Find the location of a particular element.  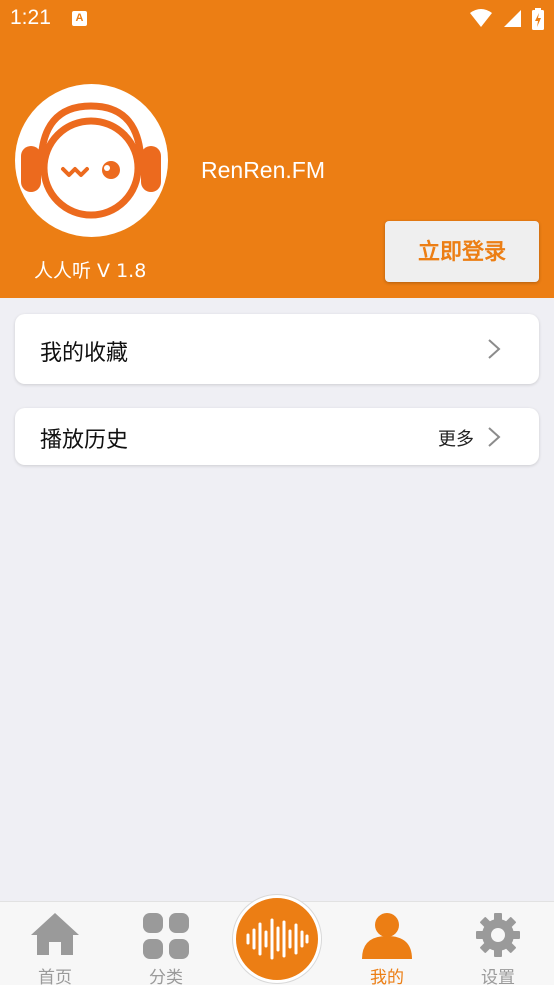

favorites-row: 我的收藏 is located at coordinates (277, 349).